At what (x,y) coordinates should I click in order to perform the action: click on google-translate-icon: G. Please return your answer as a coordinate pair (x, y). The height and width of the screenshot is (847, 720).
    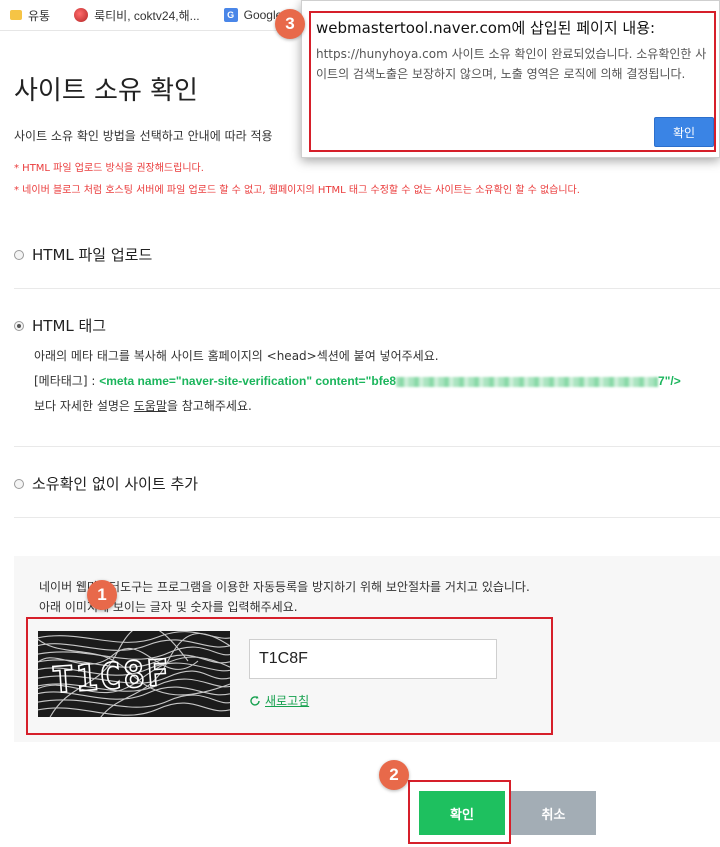
    Looking at the image, I should click on (230, 15).